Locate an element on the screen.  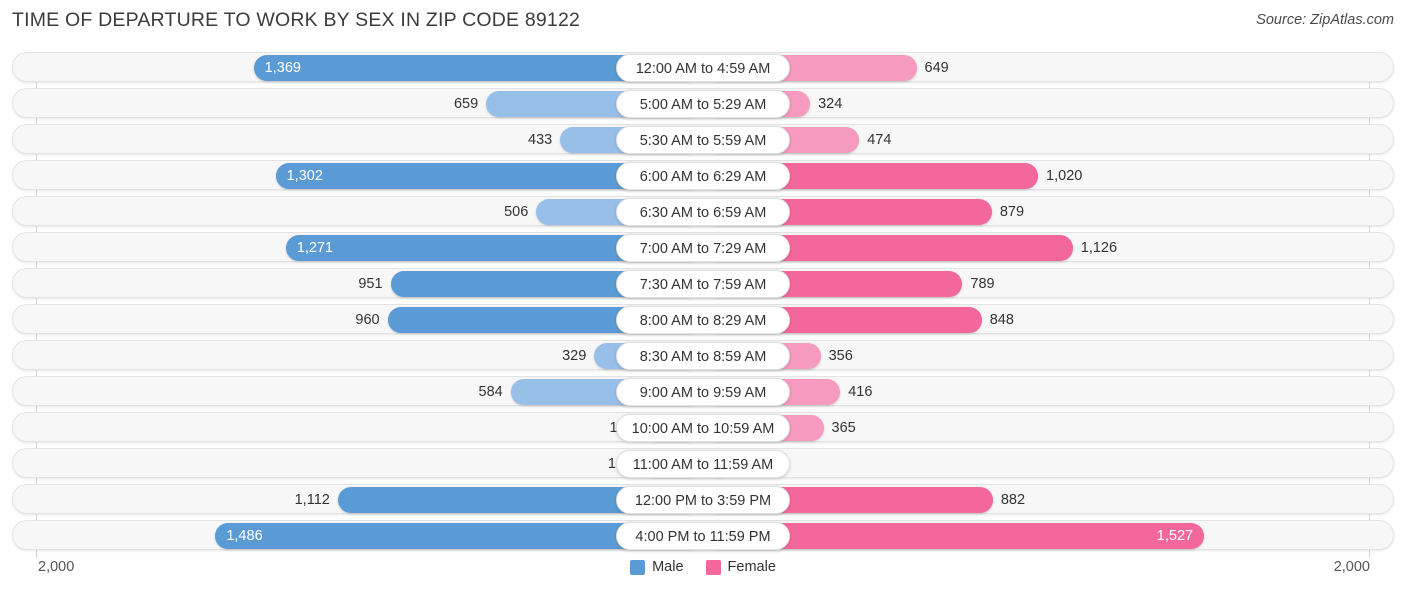
table-row: 659 324 5:00 AM to 5:29 AM is located at coordinates (703, 103).